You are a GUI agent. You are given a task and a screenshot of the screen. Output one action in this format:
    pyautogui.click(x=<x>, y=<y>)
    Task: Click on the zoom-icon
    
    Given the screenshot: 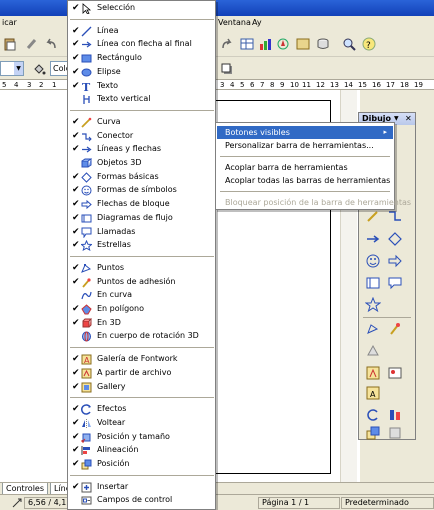 What is the action you would take?
    pyautogui.click(x=349, y=44)
    